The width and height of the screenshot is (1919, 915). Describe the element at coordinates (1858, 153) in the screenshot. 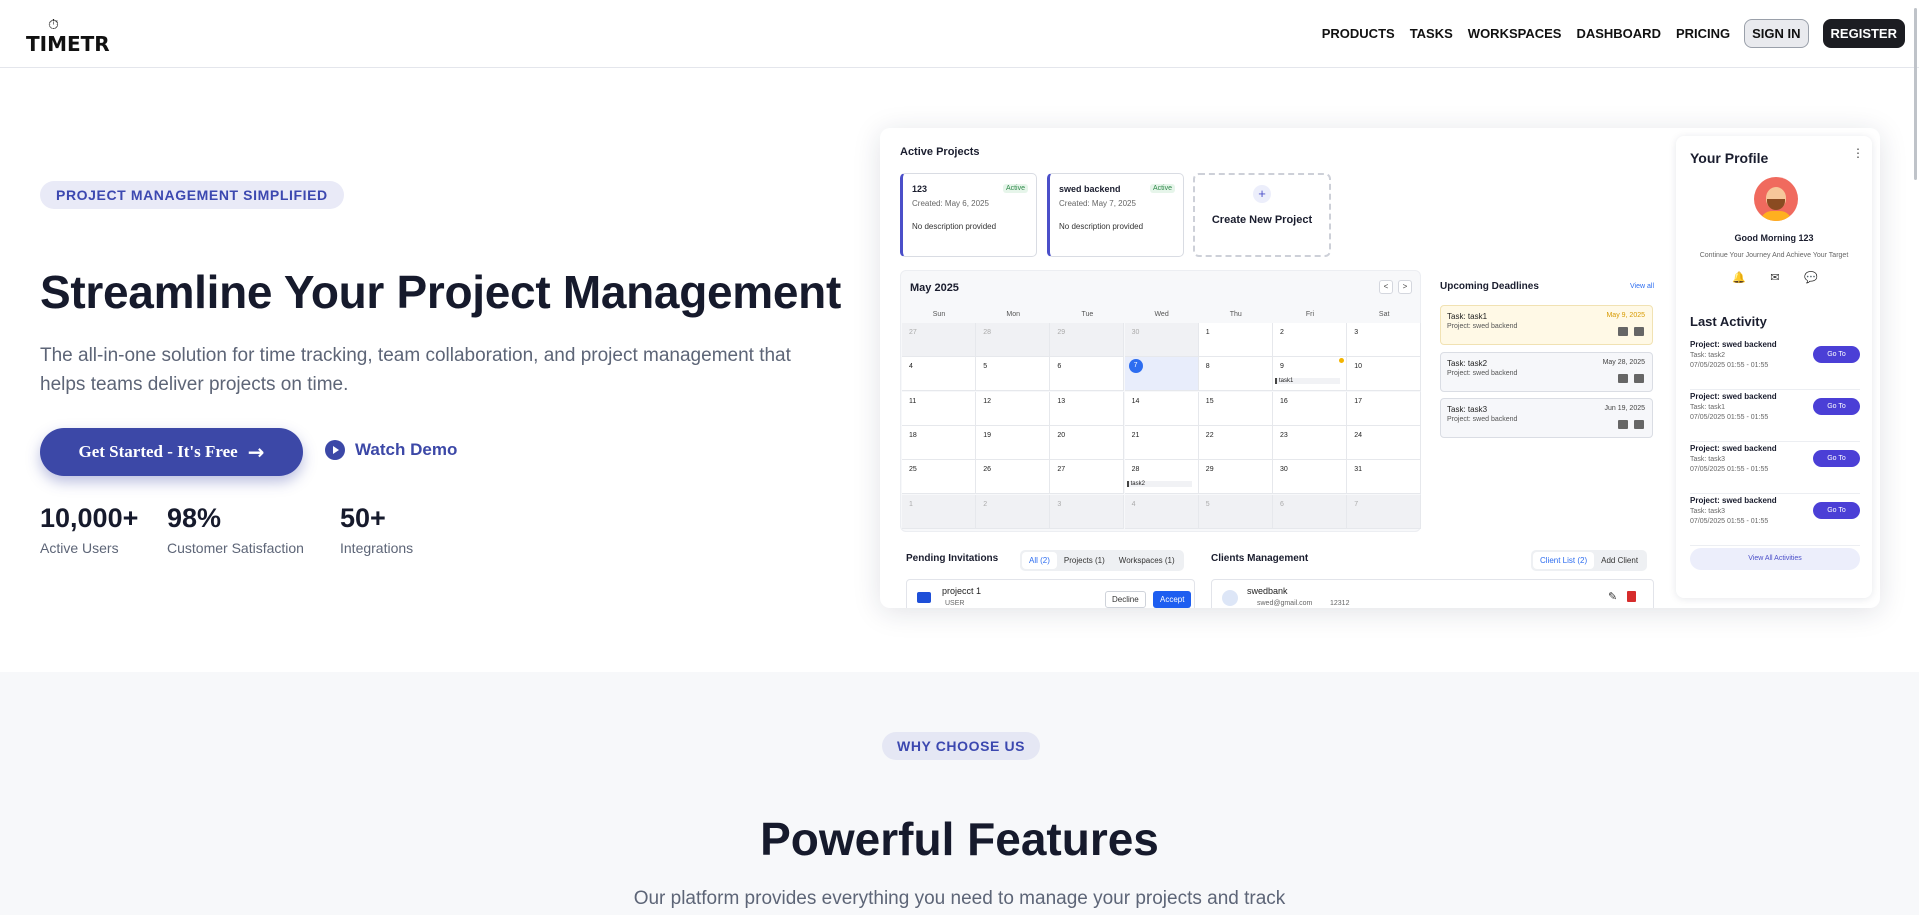

I see `more-options-icon: ⋮` at that location.